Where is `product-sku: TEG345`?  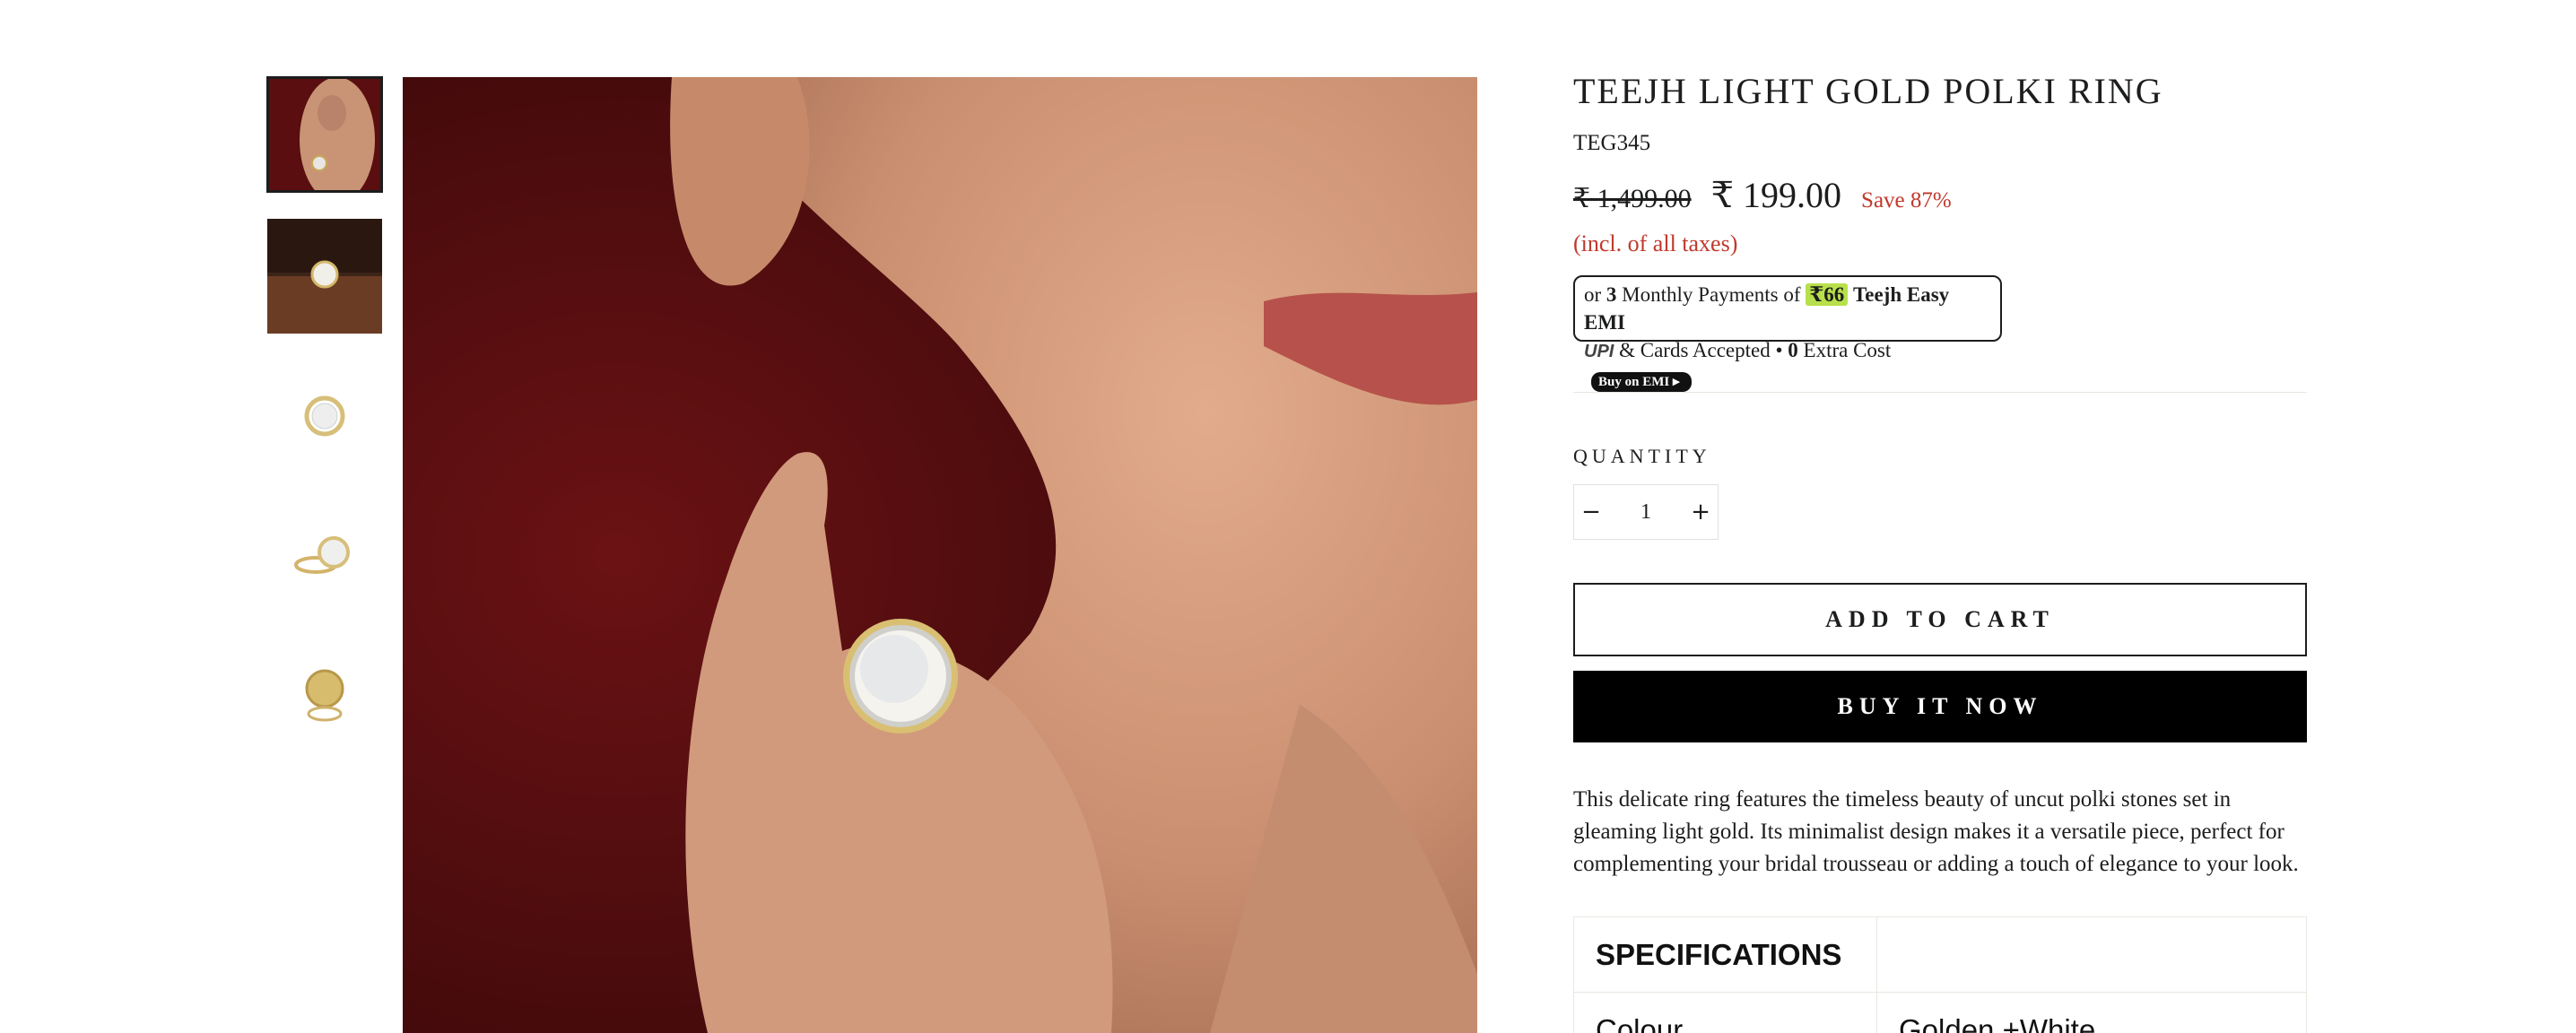
product-sku: TEG345 is located at coordinates (1612, 143).